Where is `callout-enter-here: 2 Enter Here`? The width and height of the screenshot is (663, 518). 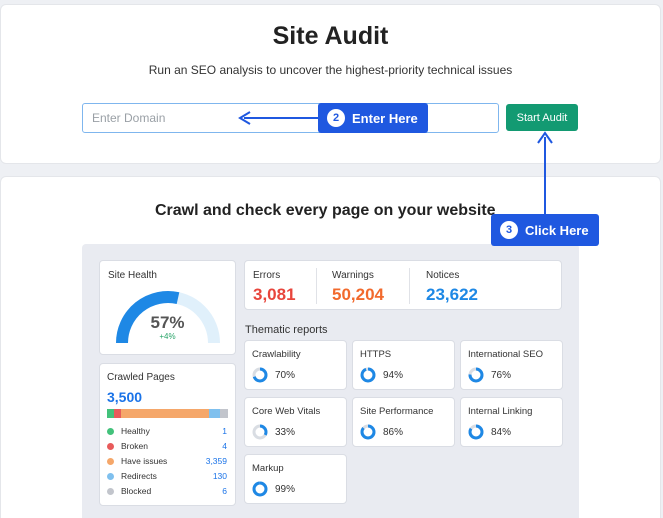 callout-enter-here: 2 Enter Here is located at coordinates (373, 118).